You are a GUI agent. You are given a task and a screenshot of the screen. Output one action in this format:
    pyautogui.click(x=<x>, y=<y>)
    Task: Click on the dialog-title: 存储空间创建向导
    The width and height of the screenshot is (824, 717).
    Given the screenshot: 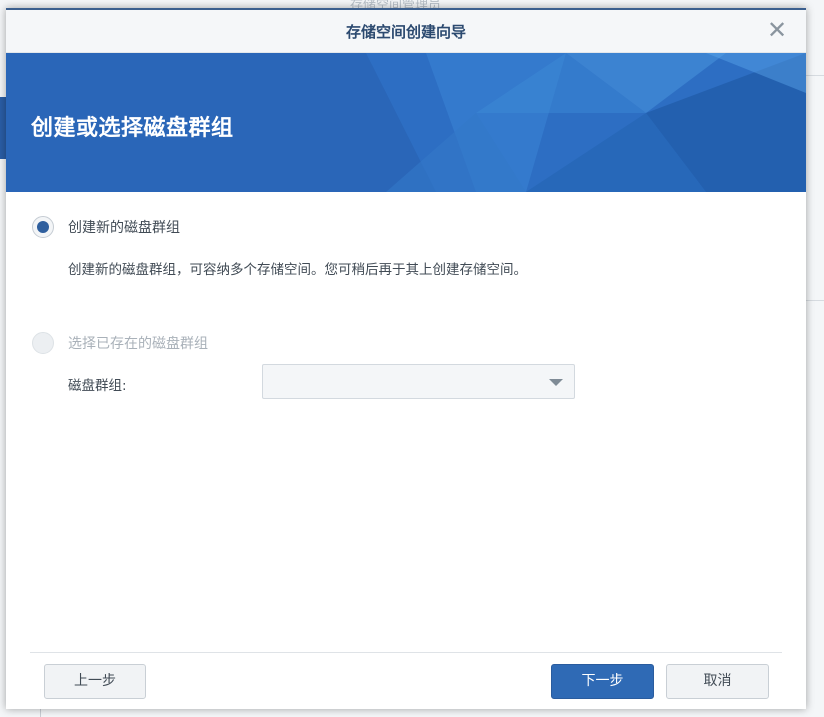 What is the action you would take?
    pyautogui.click(x=405, y=32)
    